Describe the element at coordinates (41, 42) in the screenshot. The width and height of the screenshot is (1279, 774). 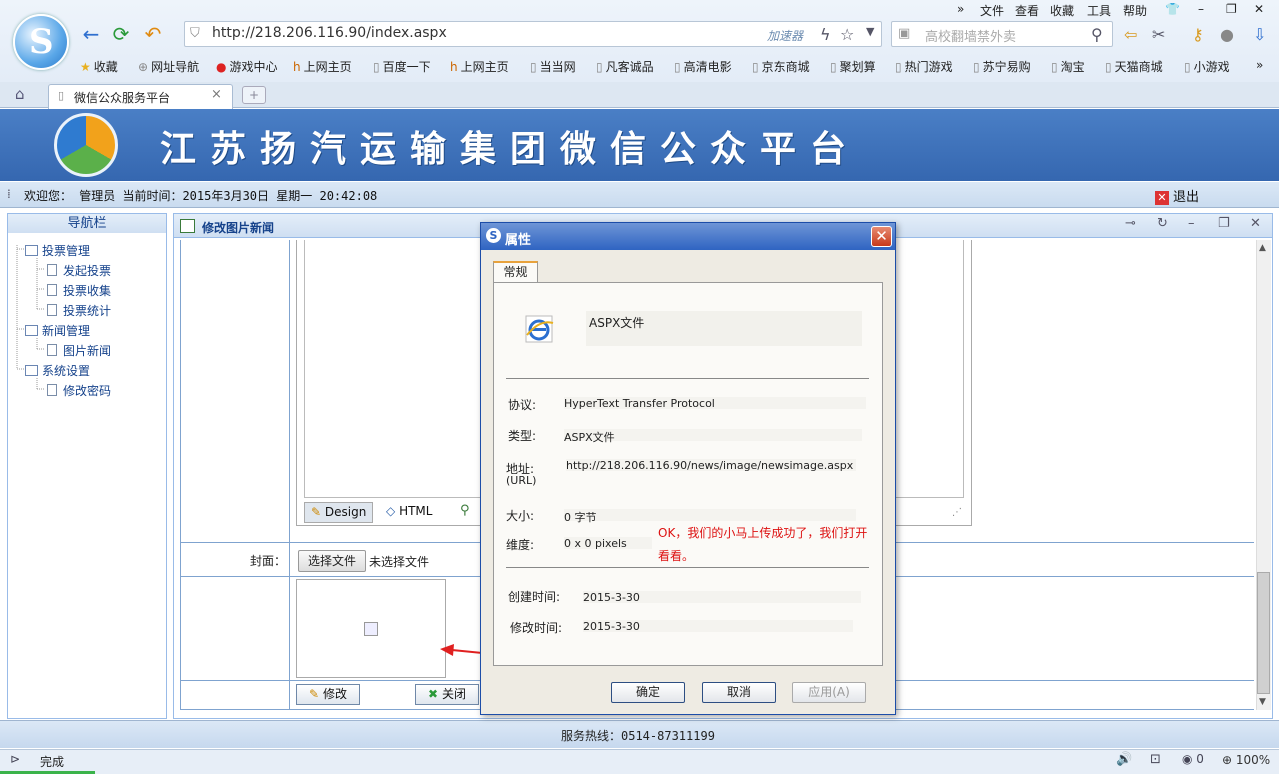
I see `browser-logo: S` at that location.